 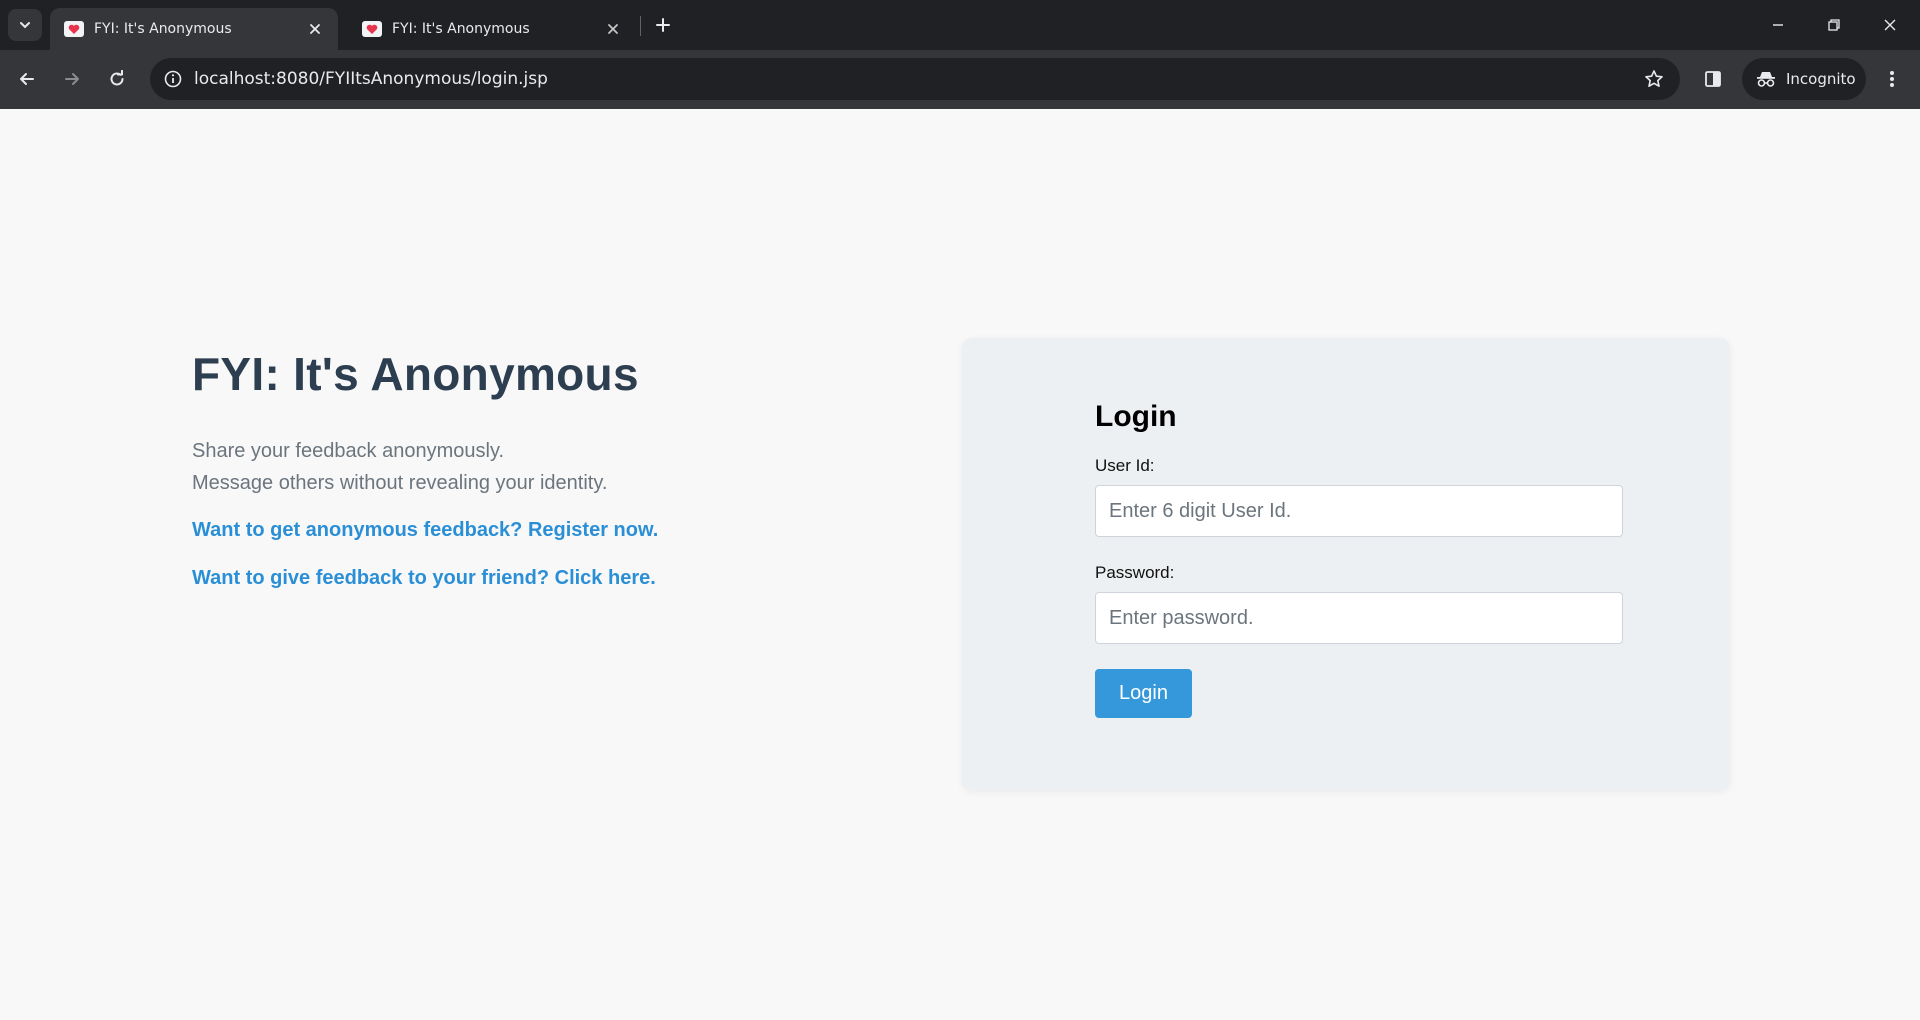 I want to click on reload-icon, so click(x=117, y=78).